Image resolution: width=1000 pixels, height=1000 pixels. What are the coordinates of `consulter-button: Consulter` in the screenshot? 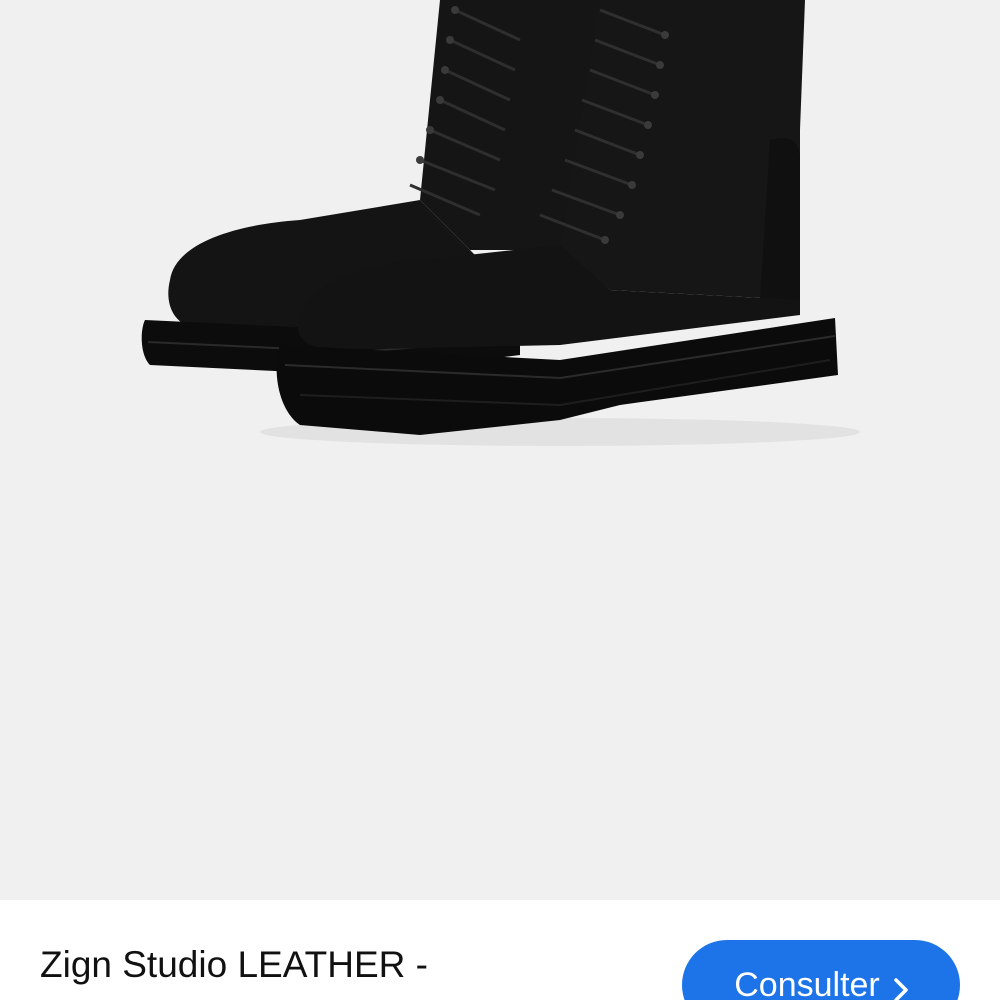 It's located at (821, 970).